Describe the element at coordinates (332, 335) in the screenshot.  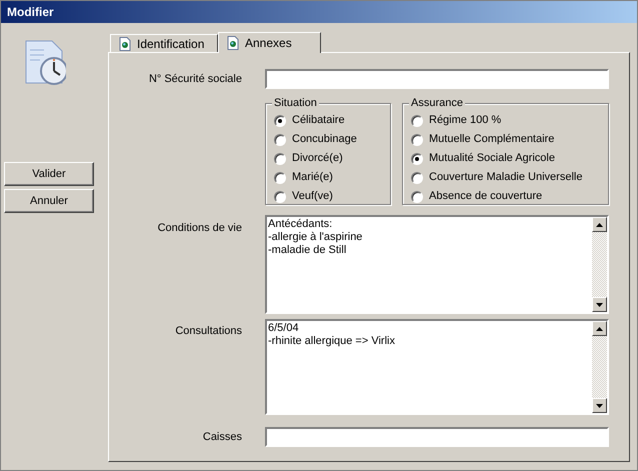
I see `text-value: 6/5/04 -rhinite allergique => Virlix` at that location.